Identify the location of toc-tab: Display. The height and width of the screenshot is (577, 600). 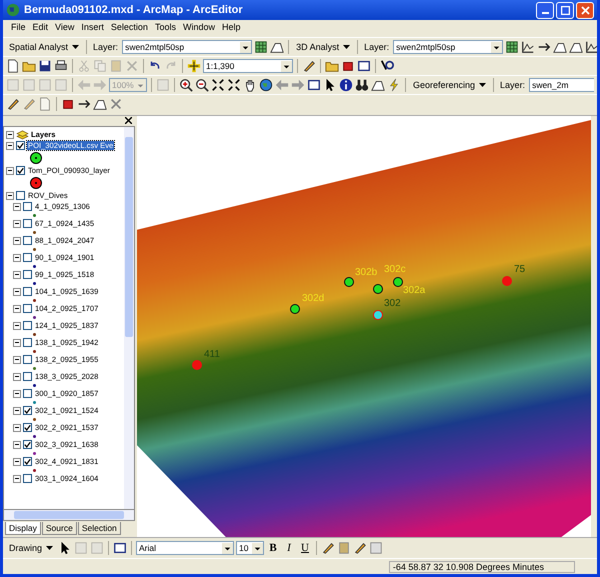
(23, 528).